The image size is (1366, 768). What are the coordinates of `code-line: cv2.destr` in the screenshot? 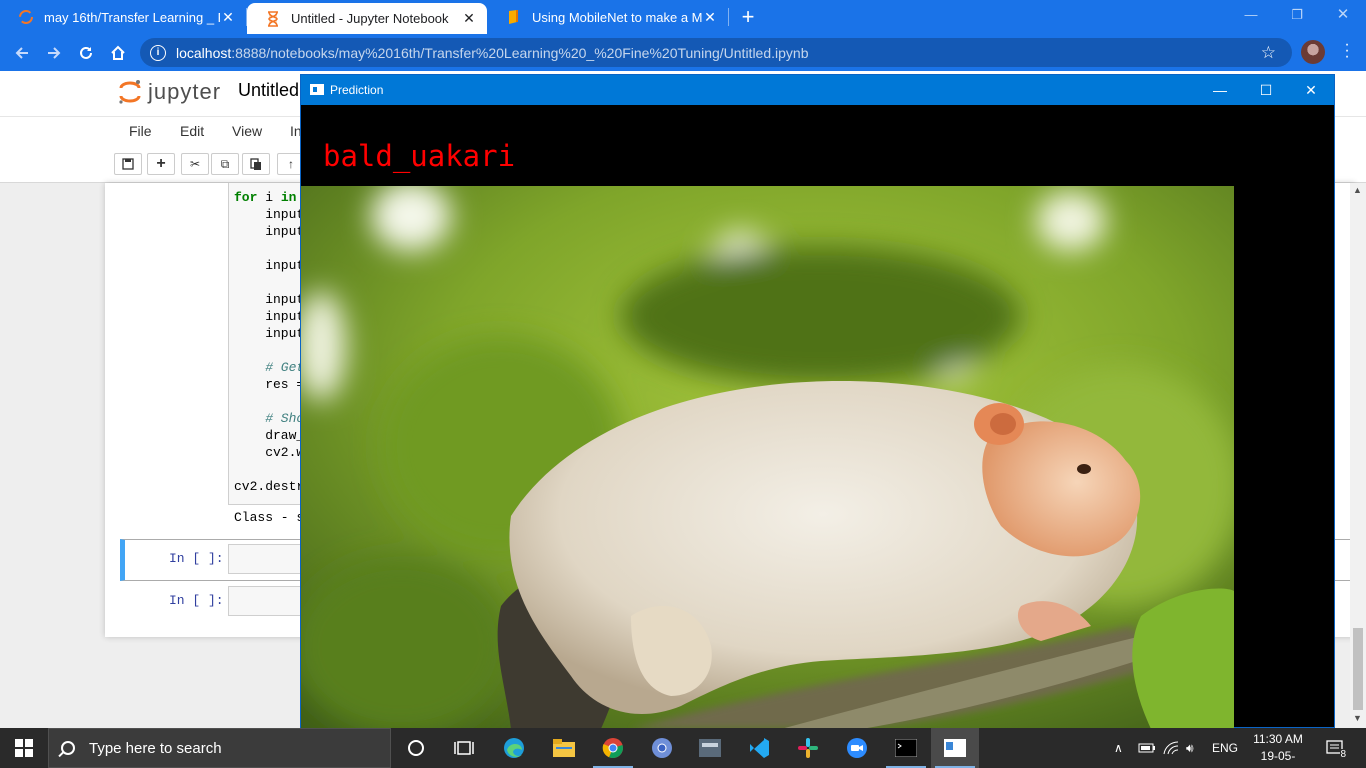 It's located at (269, 486).